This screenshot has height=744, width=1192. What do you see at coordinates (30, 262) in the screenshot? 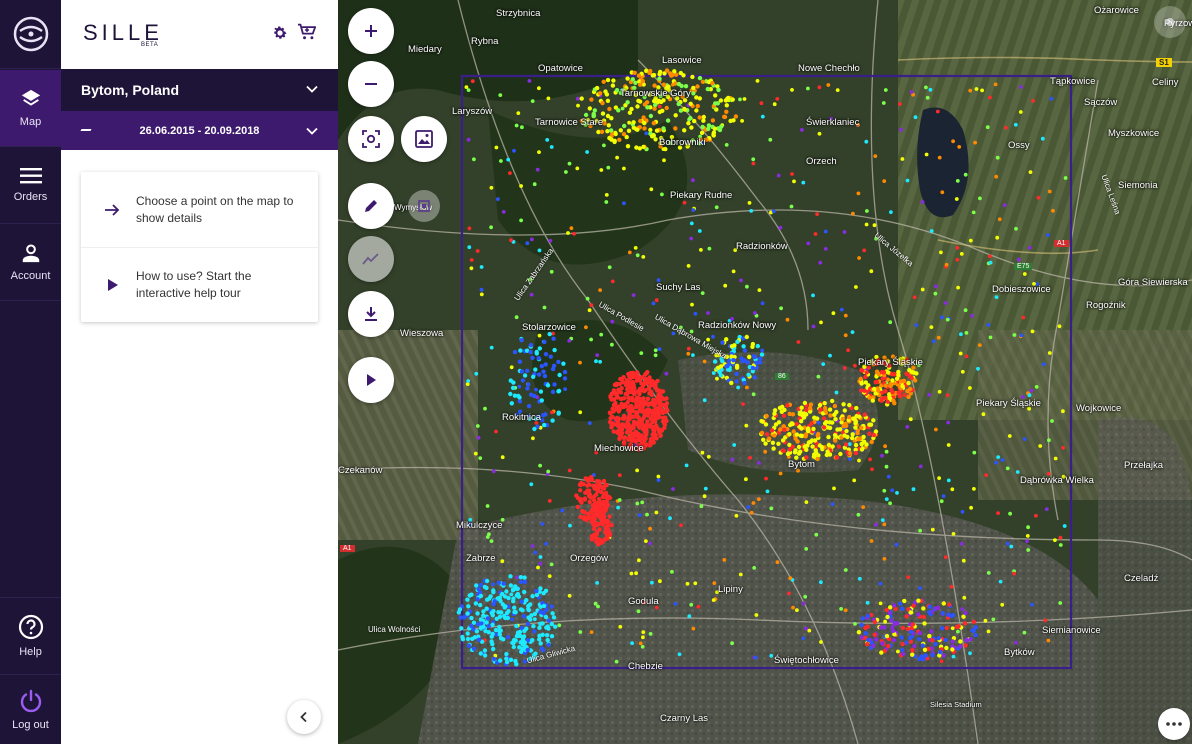
I see `nav-account: Account` at bounding box center [30, 262].